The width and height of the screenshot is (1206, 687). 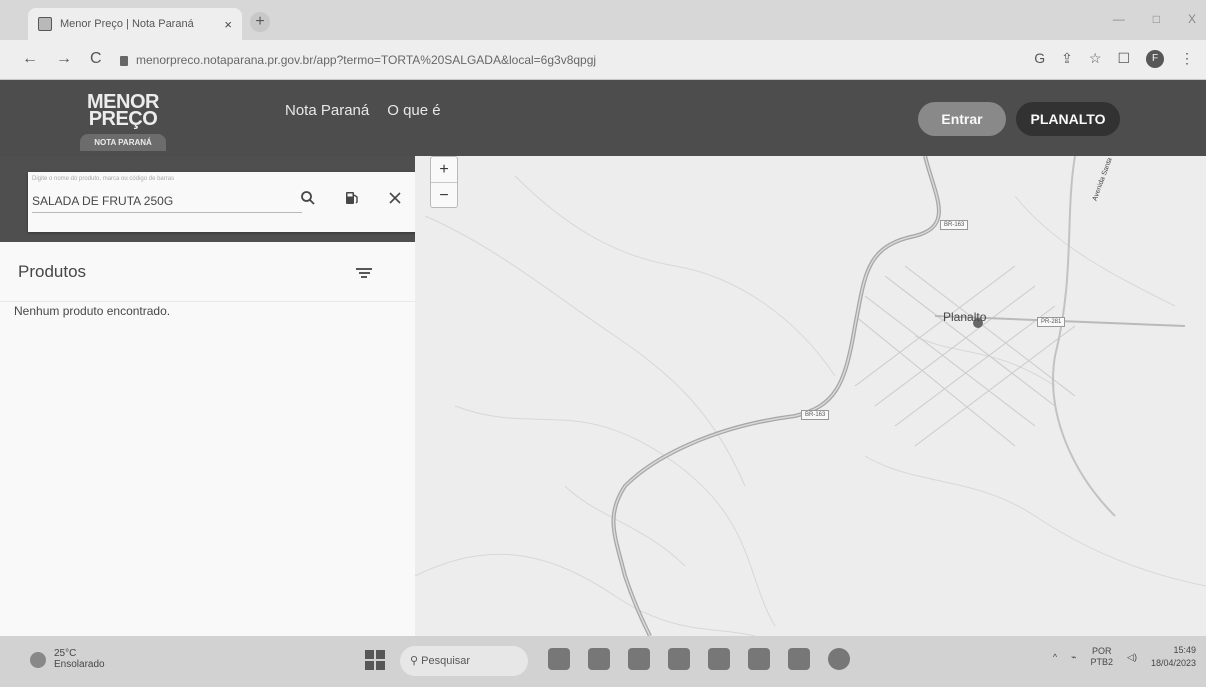 What do you see at coordinates (1095, 59) in the screenshot?
I see `bookmark-star-icon: ☆` at bounding box center [1095, 59].